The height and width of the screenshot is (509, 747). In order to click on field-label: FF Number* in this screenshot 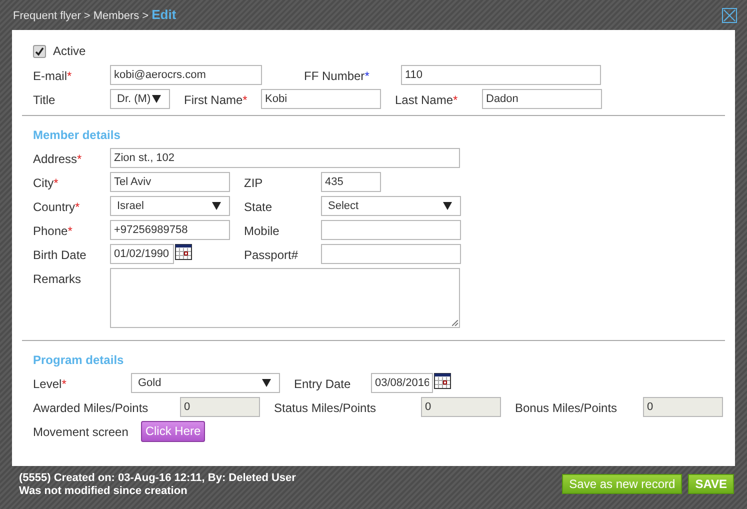, I will do `click(337, 76)`.